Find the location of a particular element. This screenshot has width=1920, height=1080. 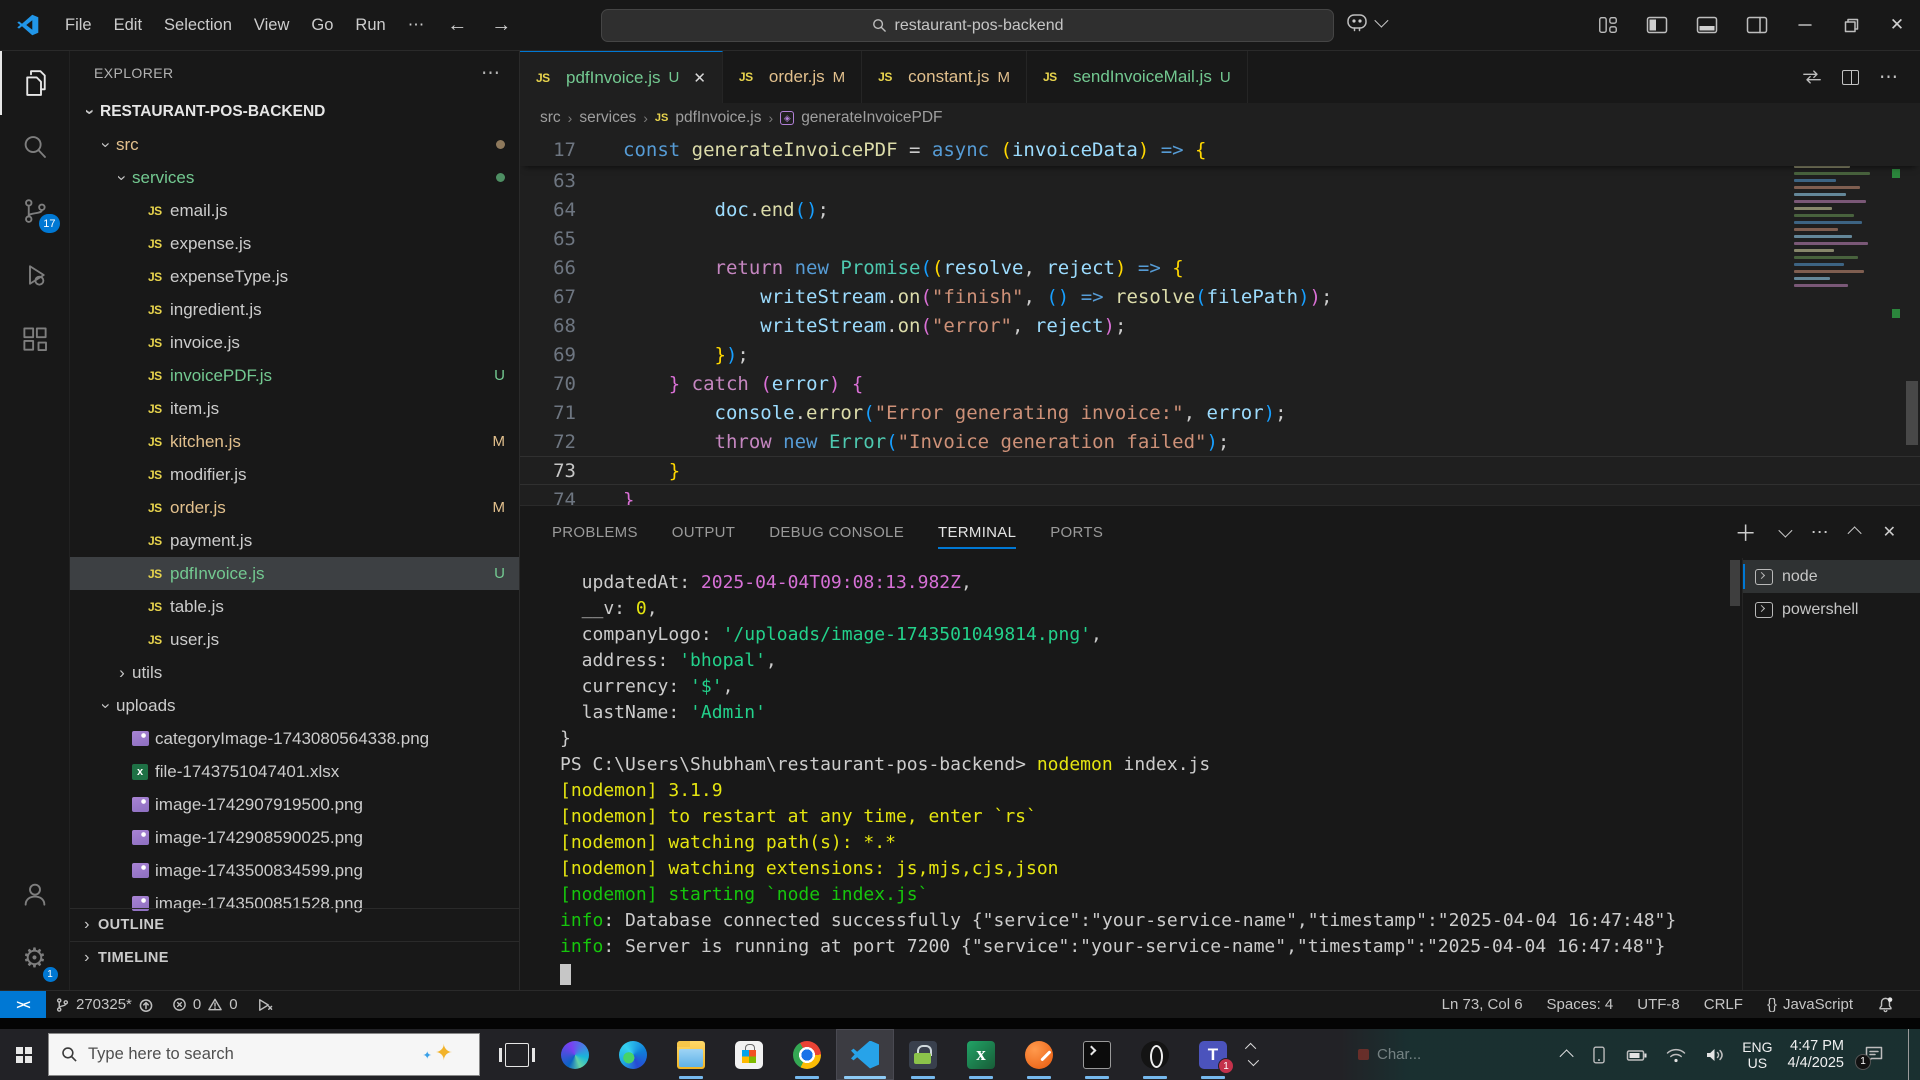

tree-item-invoice.js: JS invoice.js is located at coordinates (294, 342).